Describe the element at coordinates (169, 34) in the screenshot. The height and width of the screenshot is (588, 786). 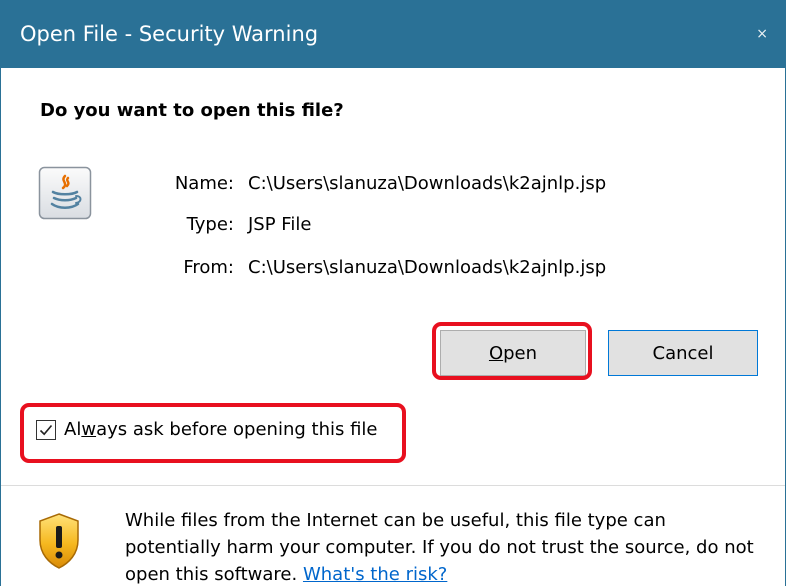
I see `window-title: Open File - Security Warning` at that location.